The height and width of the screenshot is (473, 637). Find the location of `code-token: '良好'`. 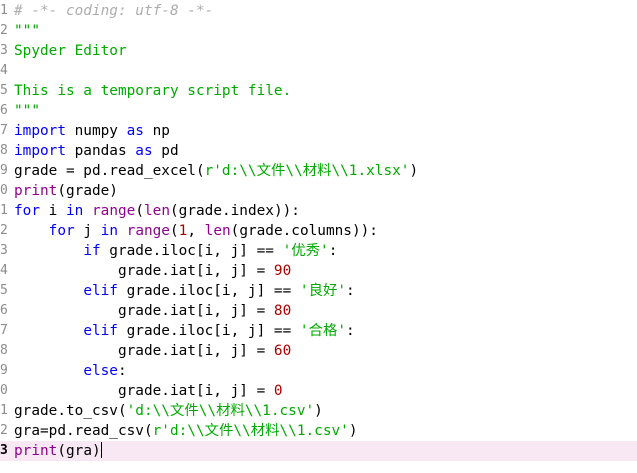

code-token: '良好' is located at coordinates (323, 291).